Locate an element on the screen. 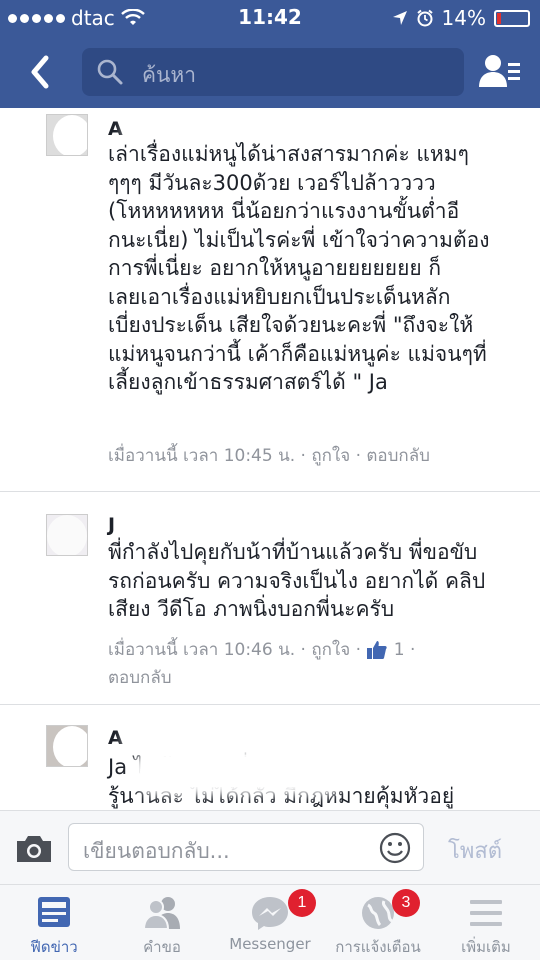 The image size is (540, 960). tab-friend-requests: คำขอ is located at coordinates (162, 922).